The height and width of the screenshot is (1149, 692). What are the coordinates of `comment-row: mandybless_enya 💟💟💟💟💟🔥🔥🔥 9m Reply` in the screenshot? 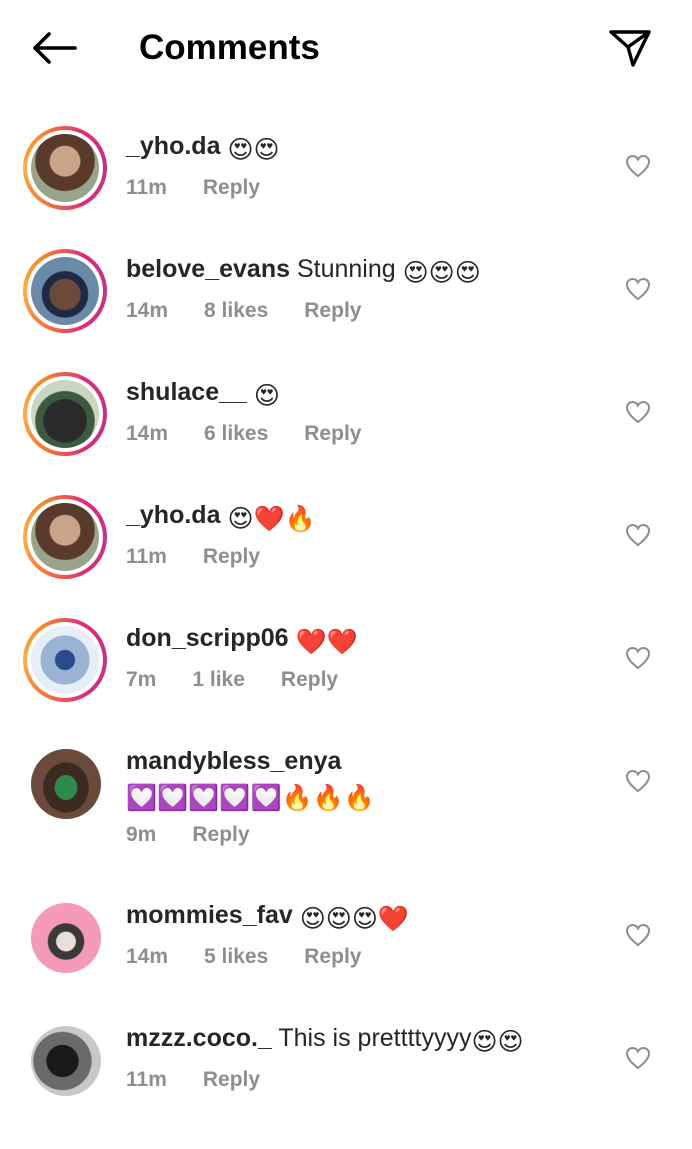 It's located at (346, 788).